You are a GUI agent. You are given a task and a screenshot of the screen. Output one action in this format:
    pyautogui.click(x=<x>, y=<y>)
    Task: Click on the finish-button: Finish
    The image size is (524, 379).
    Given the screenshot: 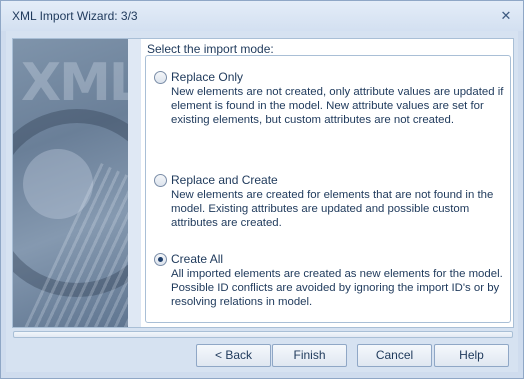 What is the action you would take?
    pyautogui.click(x=309, y=355)
    